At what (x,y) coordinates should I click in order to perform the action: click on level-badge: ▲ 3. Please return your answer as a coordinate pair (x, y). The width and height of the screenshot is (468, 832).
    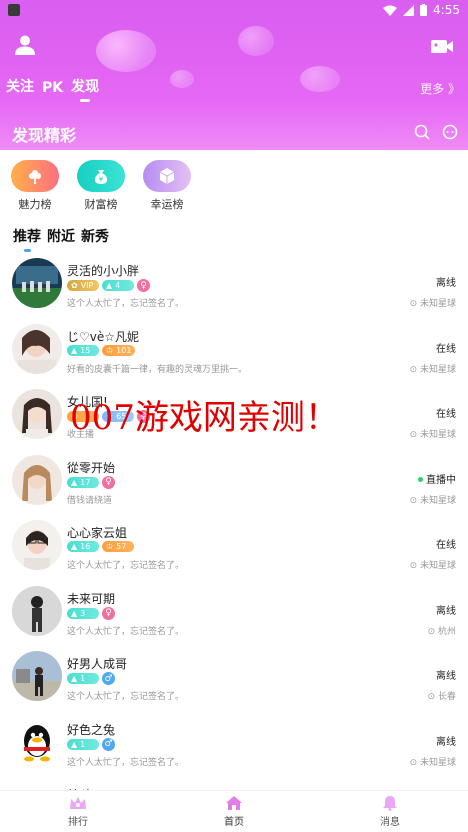
    Looking at the image, I should click on (83, 613).